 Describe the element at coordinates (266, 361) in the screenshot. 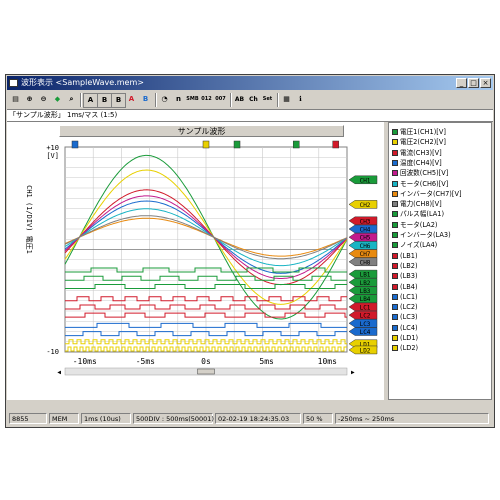

I see `x-axis-tick-label: 5ms` at that location.